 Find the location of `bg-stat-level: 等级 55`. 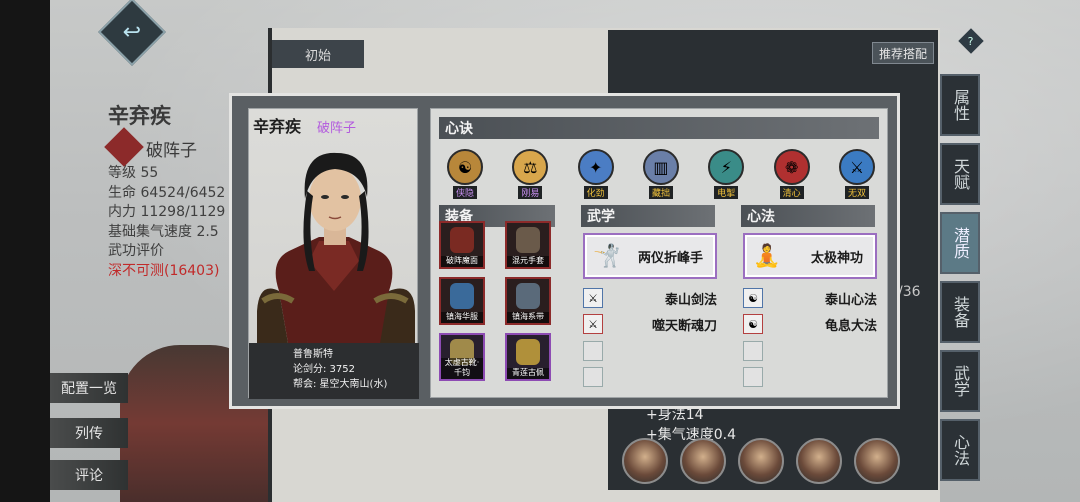

bg-stat-level: 等级 55 is located at coordinates (133, 173).